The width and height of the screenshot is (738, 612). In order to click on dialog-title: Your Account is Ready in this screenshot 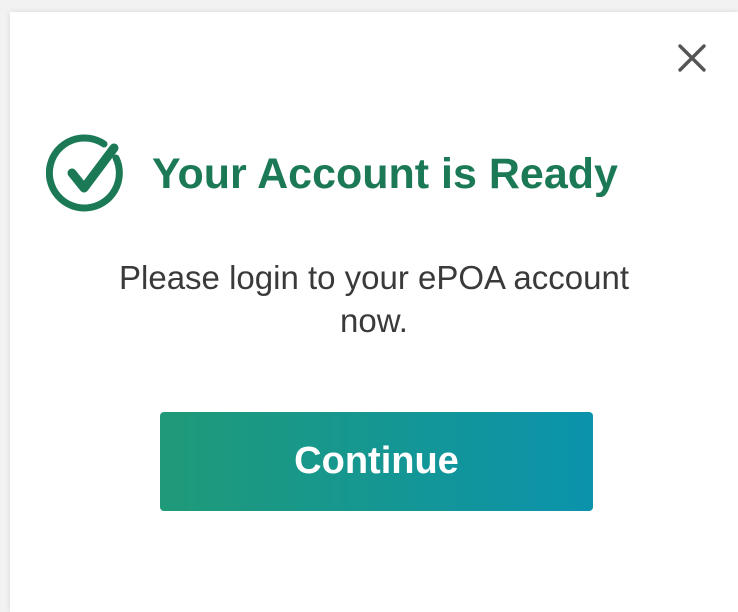, I will do `click(385, 173)`.